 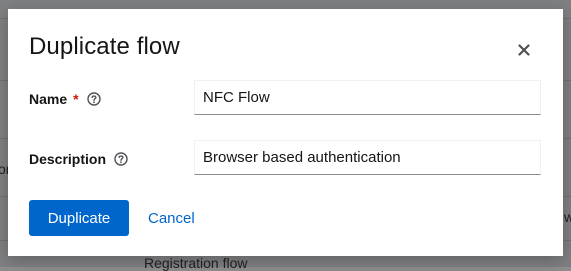 What do you see at coordinates (171, 218) in the screenshot?
I see `cancel-button: Cancel` at bounding box center [171, 218].